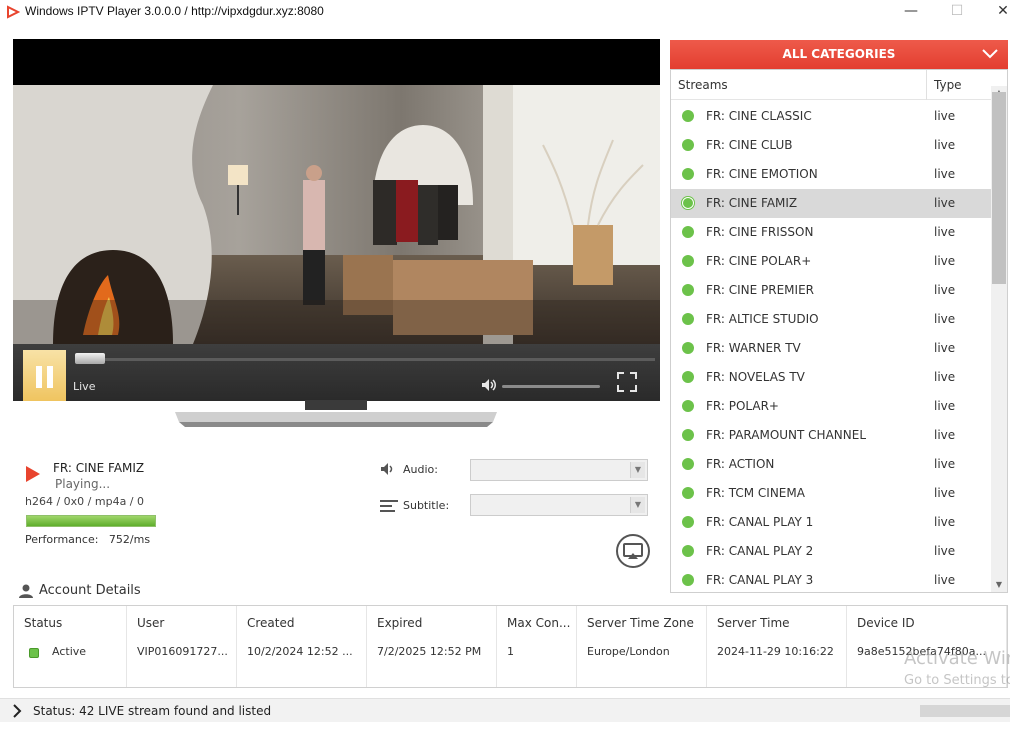 The image size is (1010, 729). Describe the element at coordinates (99, 468) in the screenshot. I see `now-playing-channel: FR: CINE FAMIZ` at that location.